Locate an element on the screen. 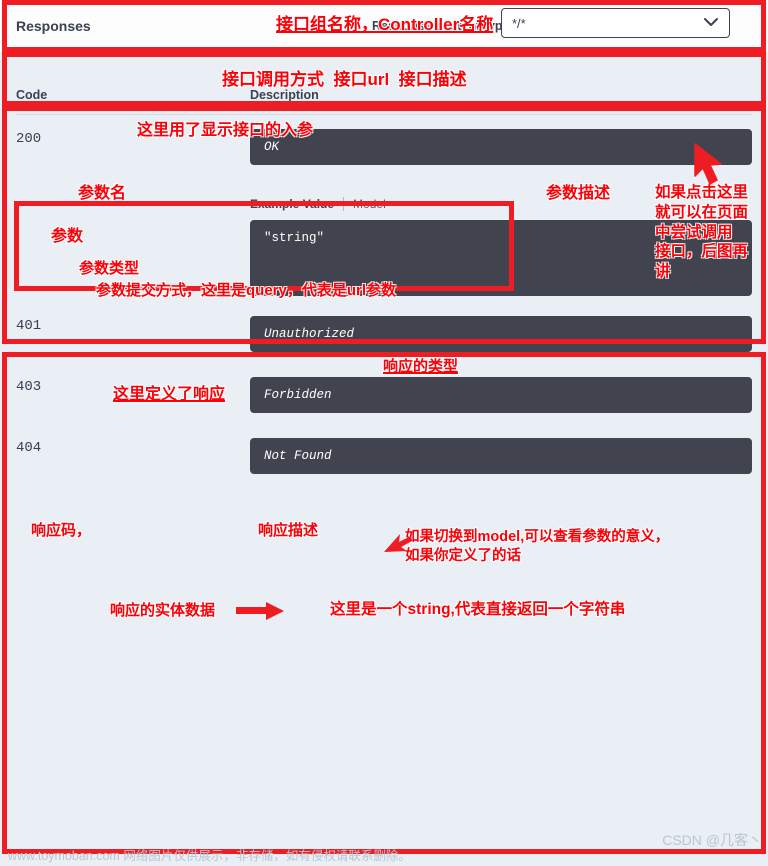 The height and width of the screenshot is (866, 768). table-row: 401 Unauthorized is located at coordinates (384, 324).